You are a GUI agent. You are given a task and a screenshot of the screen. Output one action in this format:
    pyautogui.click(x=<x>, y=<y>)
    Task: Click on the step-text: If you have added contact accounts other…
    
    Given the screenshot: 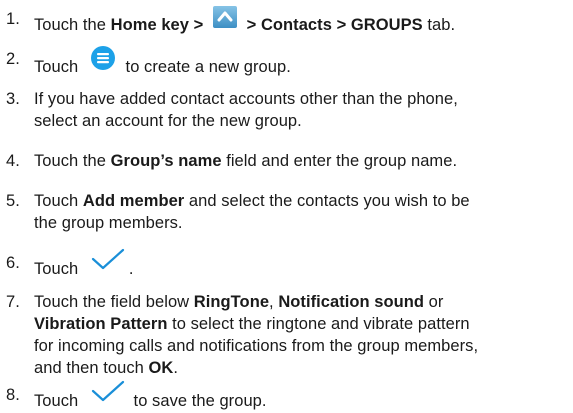 What is the action you would take?
    pyautogui.click(x=246, y=110)
    